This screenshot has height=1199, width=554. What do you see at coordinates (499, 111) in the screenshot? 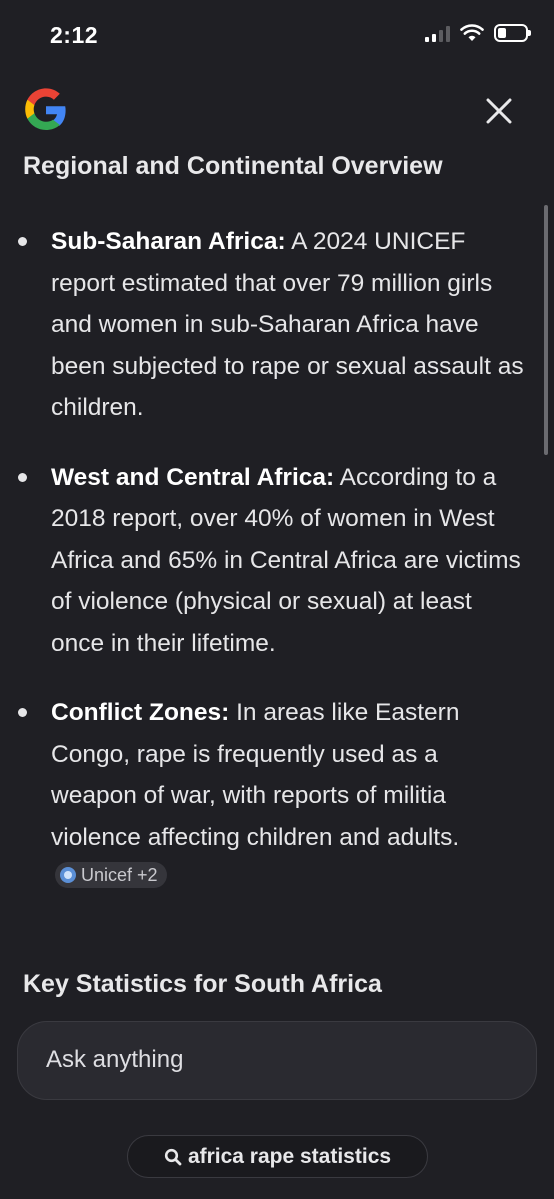
I see `close-icon` at bounding box center [499, 111].